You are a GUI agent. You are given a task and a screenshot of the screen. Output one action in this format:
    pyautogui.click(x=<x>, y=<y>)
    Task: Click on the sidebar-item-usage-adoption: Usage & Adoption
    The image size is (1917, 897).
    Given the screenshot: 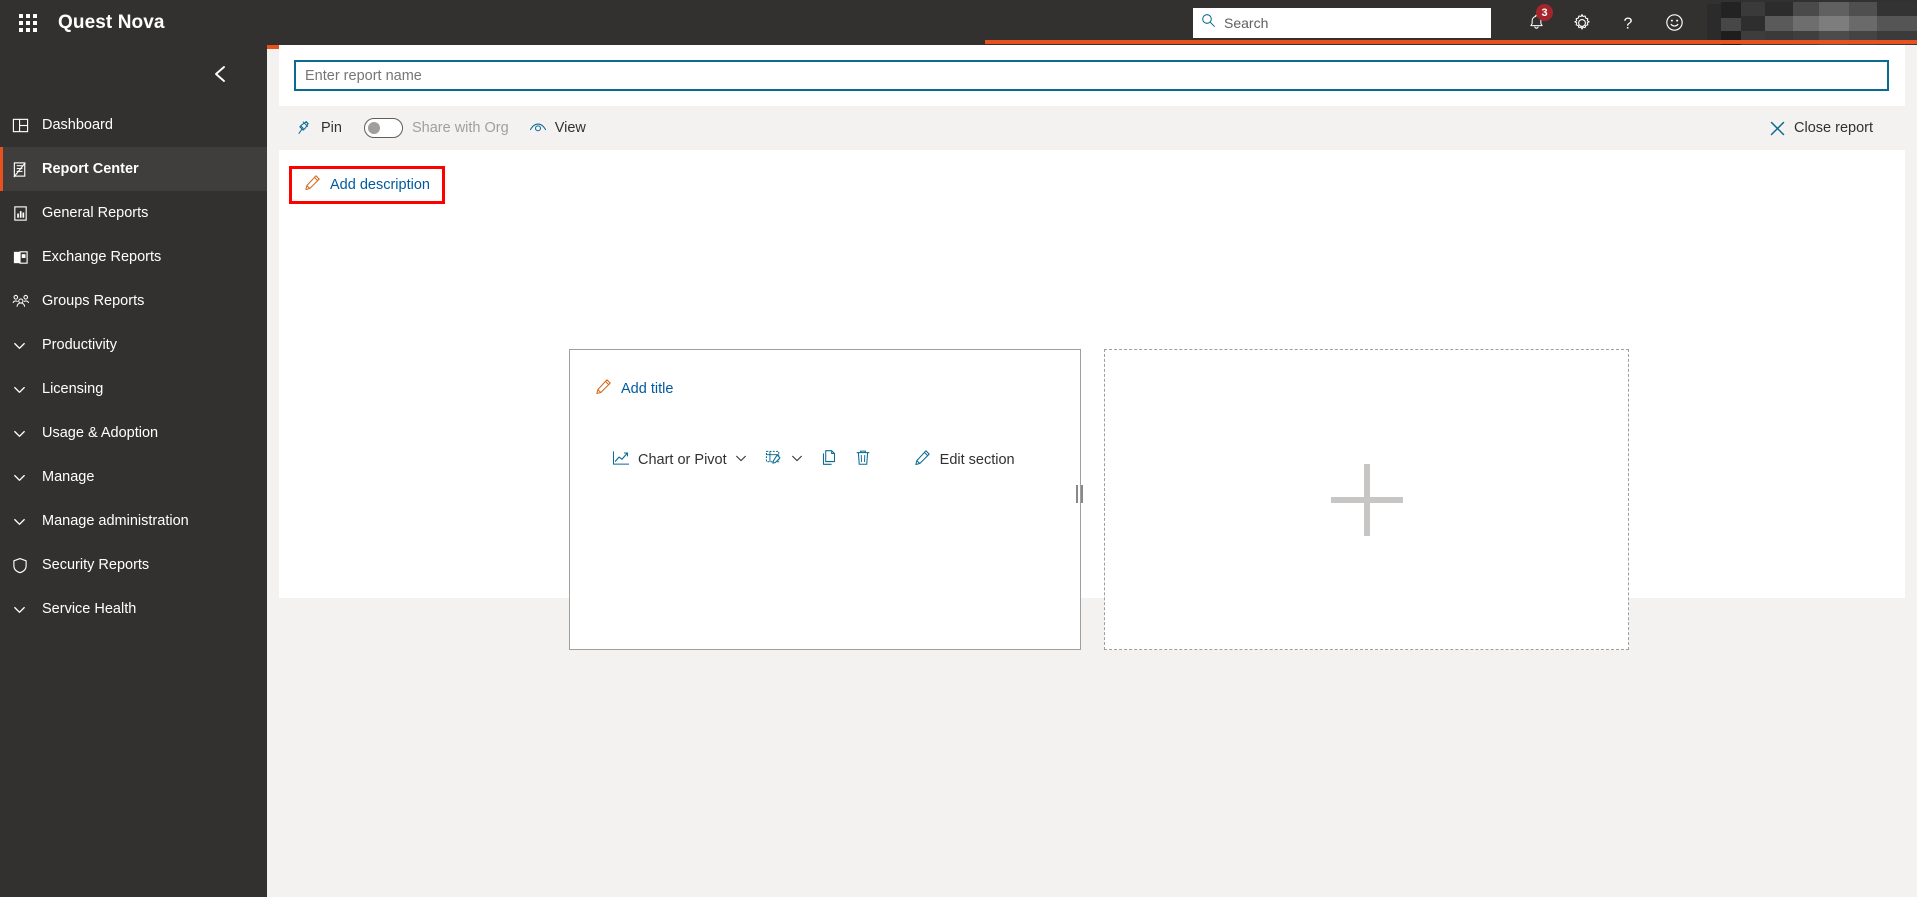 What is the action you would take?
    pyautogui.click(x=133, y=433)
    